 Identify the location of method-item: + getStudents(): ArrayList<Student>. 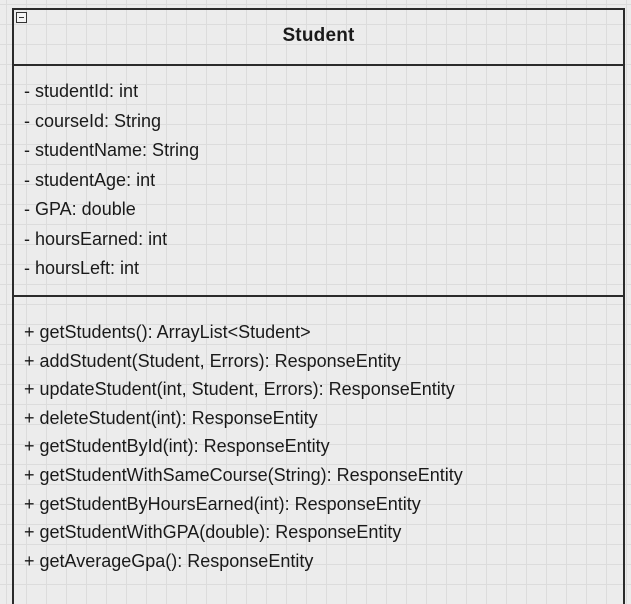
(167, 332).